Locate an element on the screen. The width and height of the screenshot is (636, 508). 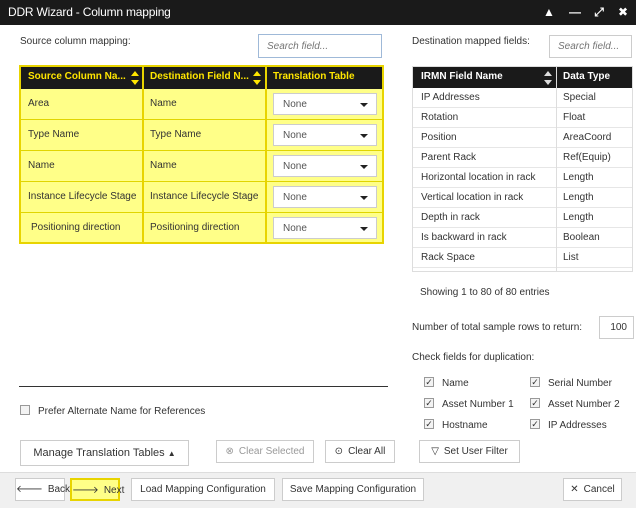
source-mapping-label: Source column mapping: is located at coordinates (75, 41).